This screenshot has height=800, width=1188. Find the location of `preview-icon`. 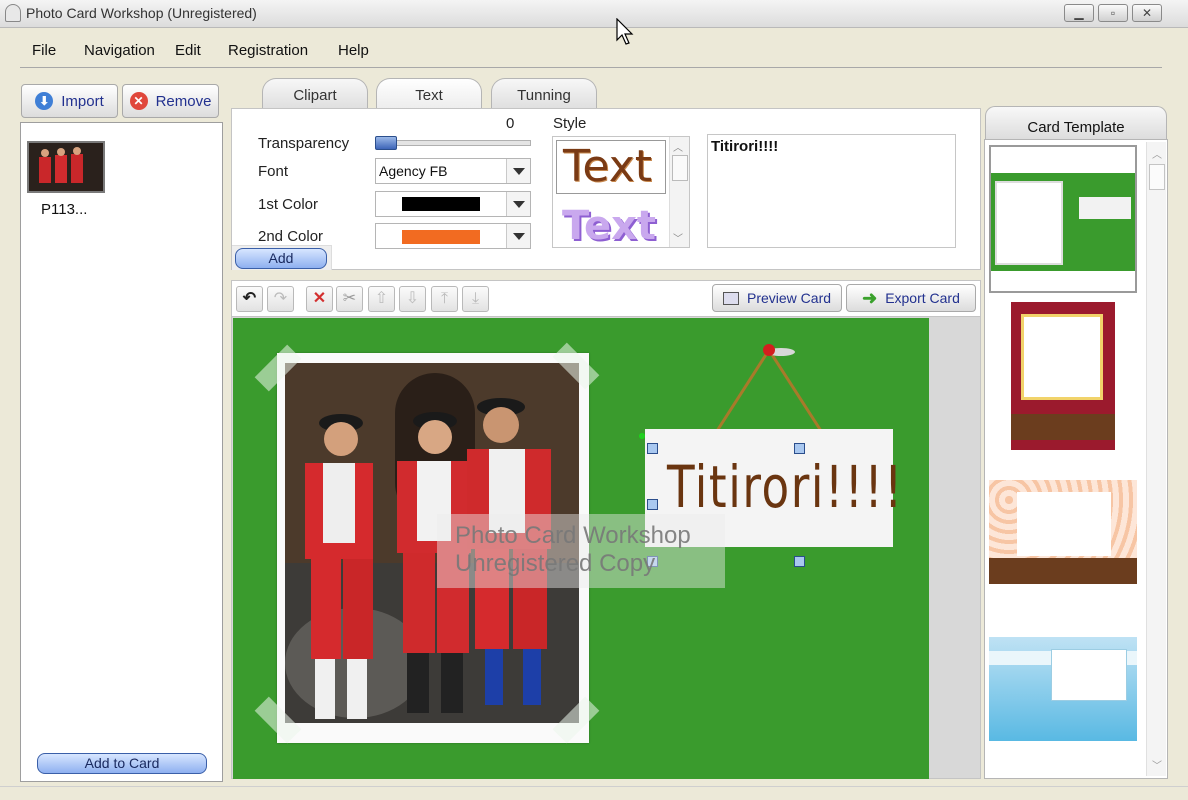

preview-icon is located at coordinates (730, 298).